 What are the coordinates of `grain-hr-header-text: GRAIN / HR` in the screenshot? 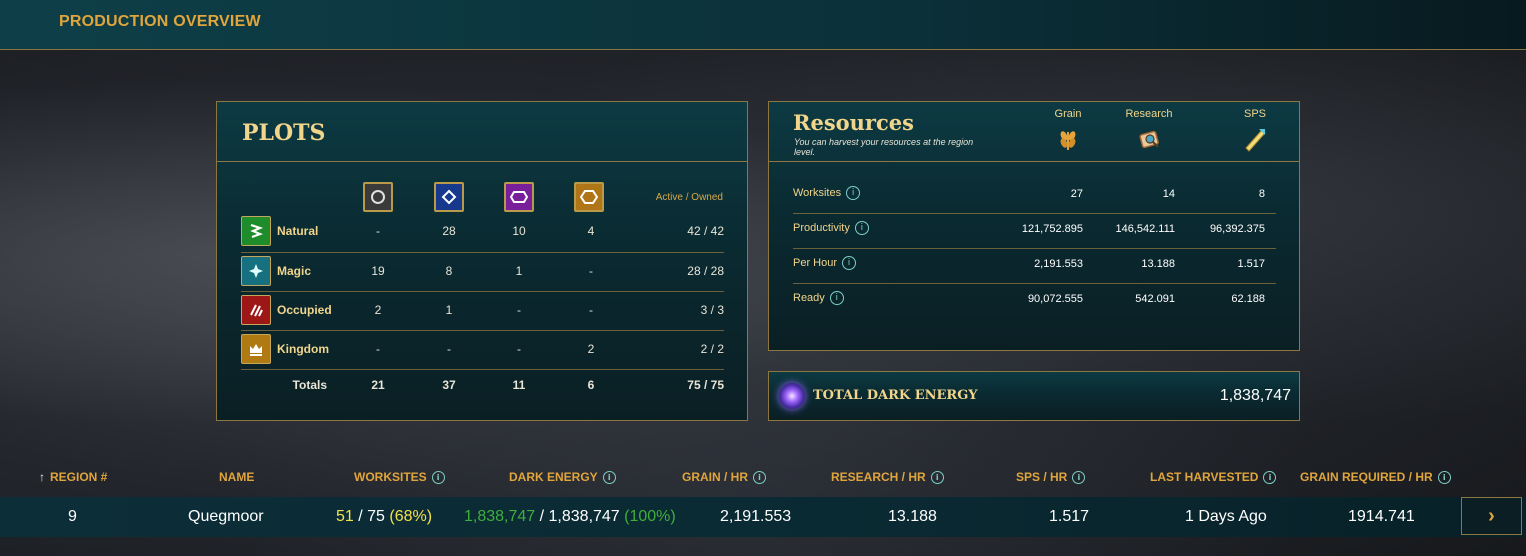 It's located at (715, 477).